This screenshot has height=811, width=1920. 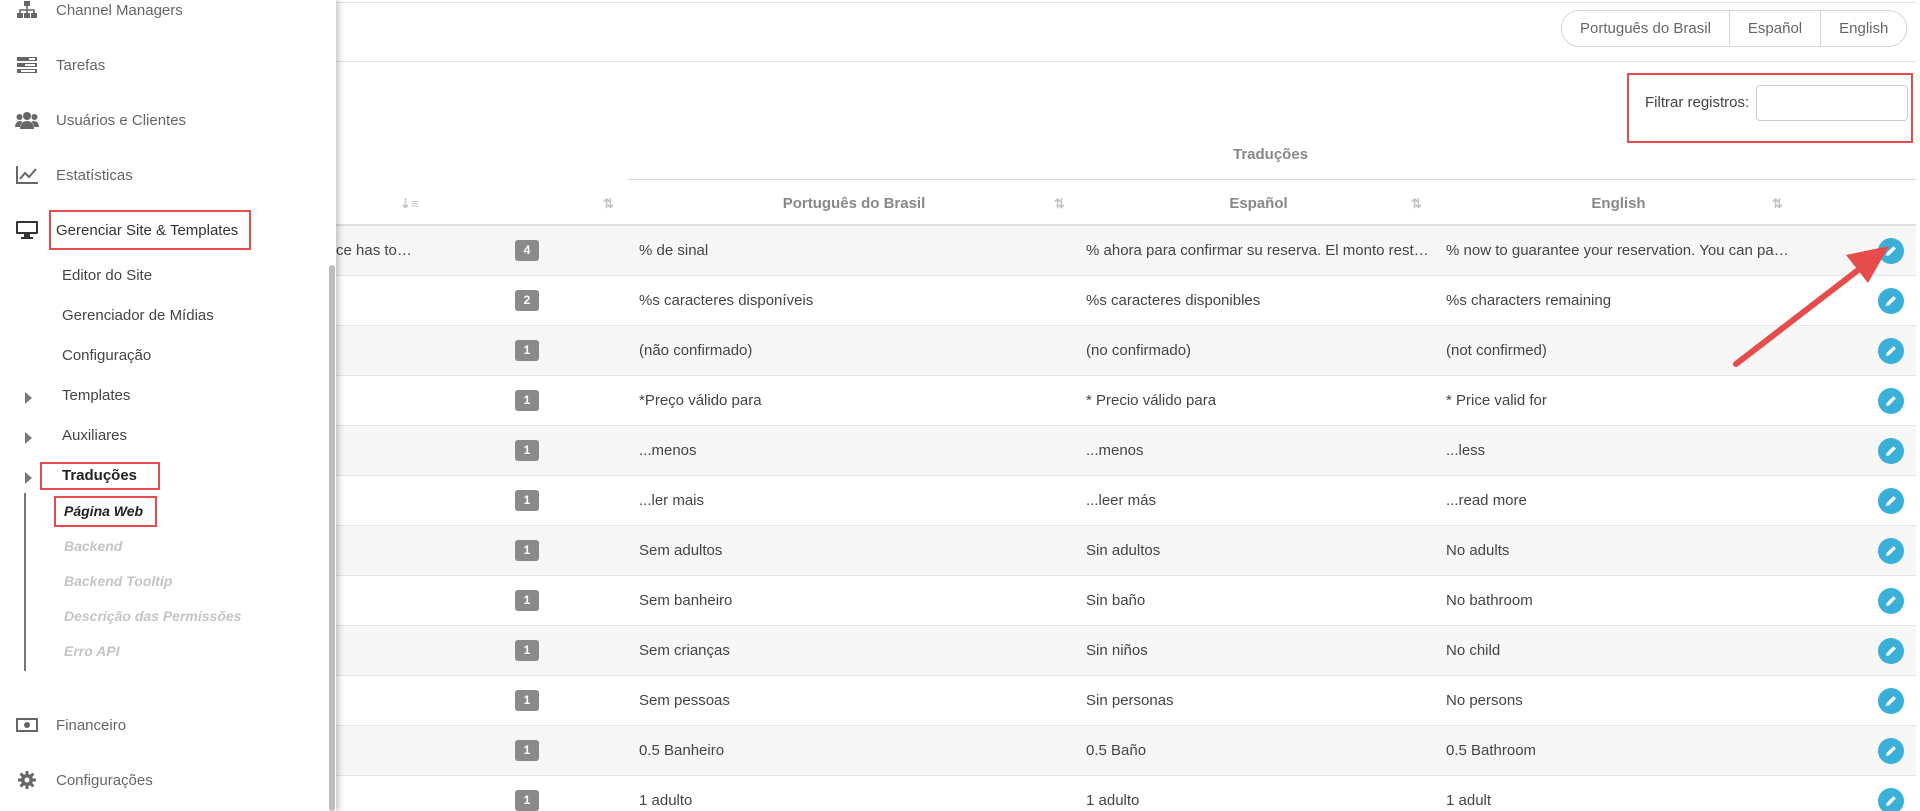 What do you see at coordinates (854, 204) in the screenshot?
I see `column-header-pt: Português do Brasil` at bounding box center [854, 204].